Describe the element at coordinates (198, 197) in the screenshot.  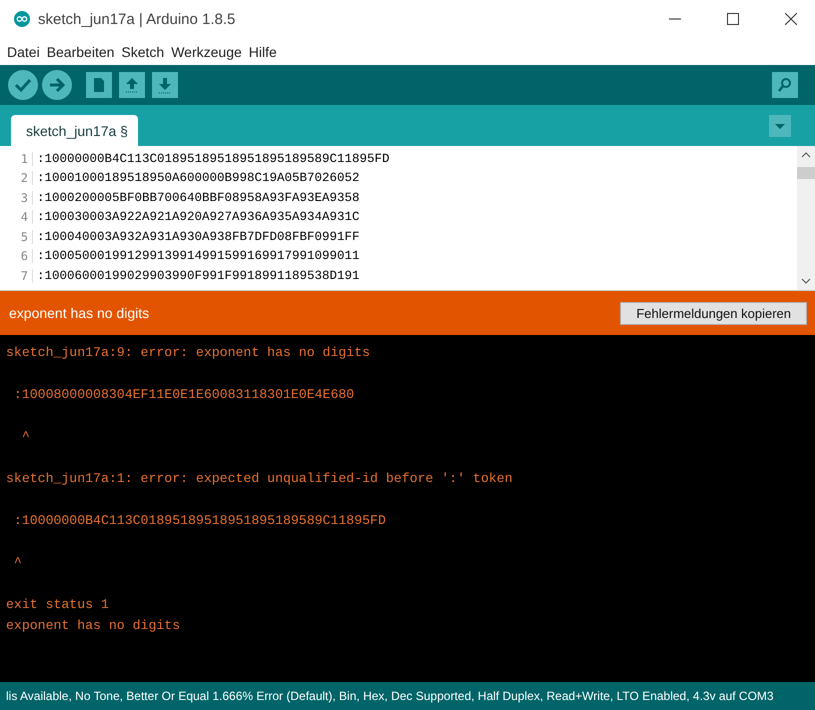
I see `code-line: :1000200005BF0BB700640BBF08958A93FA93EA9358` at that location.